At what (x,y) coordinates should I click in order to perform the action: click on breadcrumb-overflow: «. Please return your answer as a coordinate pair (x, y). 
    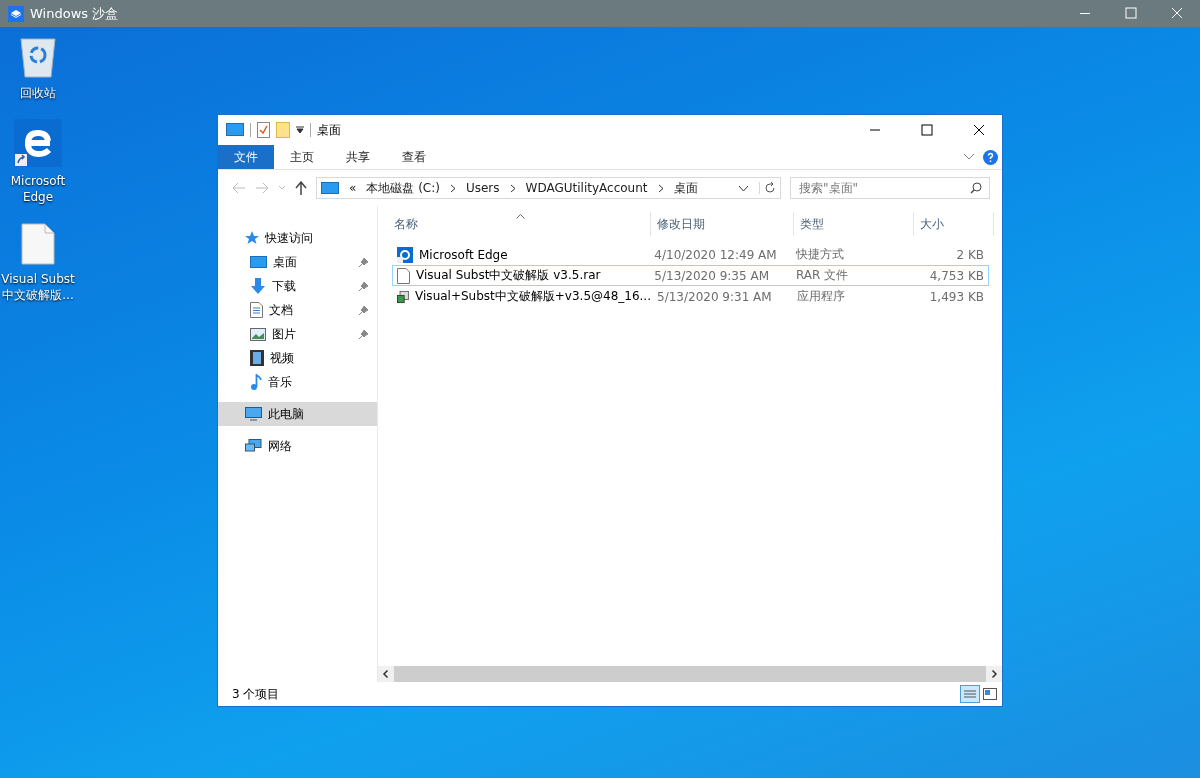
    Looking at the image, I should click on (353, 188).